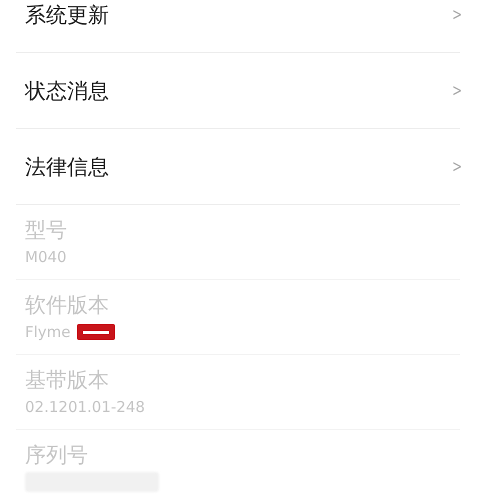 This screenshot has width=484, height=500. I want to click on info-value: 02.1201.01-248, so click(85, 407).